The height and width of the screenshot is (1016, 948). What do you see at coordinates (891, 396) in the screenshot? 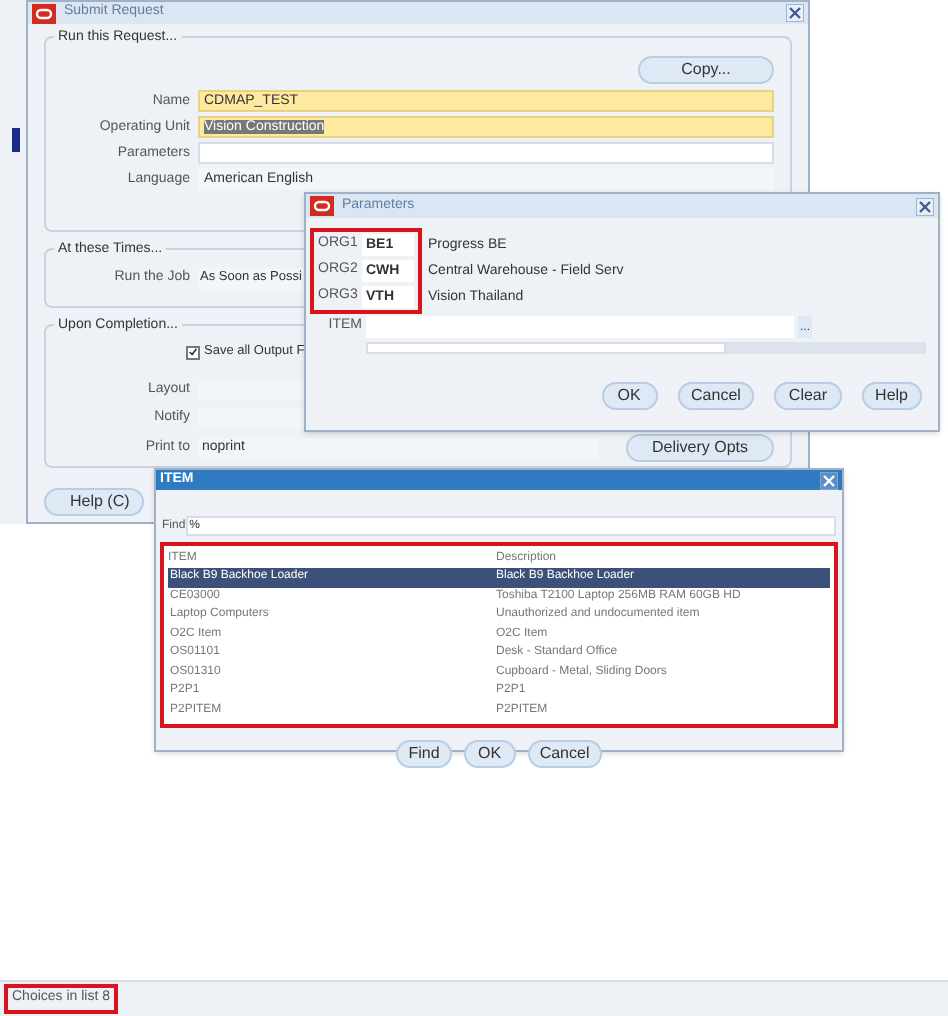
I see `dialog-button: Help` at bounding box center [891, 396].